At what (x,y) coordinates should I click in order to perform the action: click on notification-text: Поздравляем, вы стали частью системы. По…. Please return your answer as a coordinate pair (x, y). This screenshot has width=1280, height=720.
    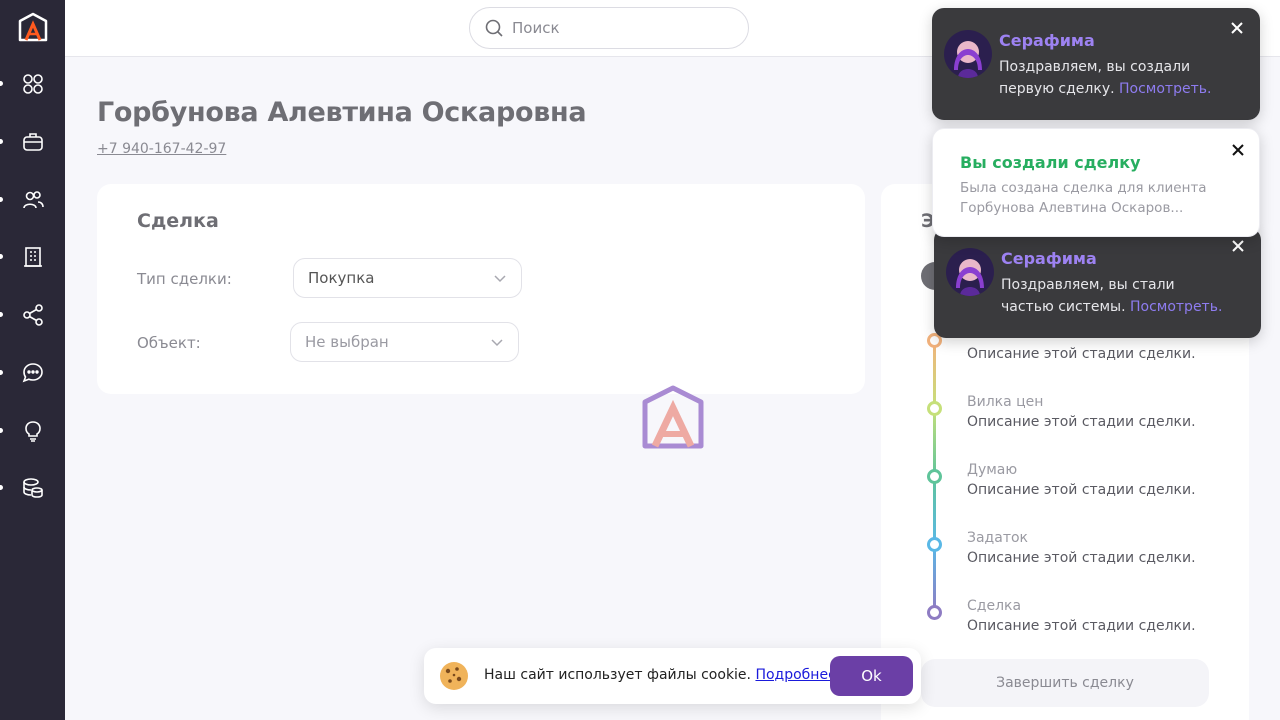
    Looking at the image, I should click on (1112, 296).